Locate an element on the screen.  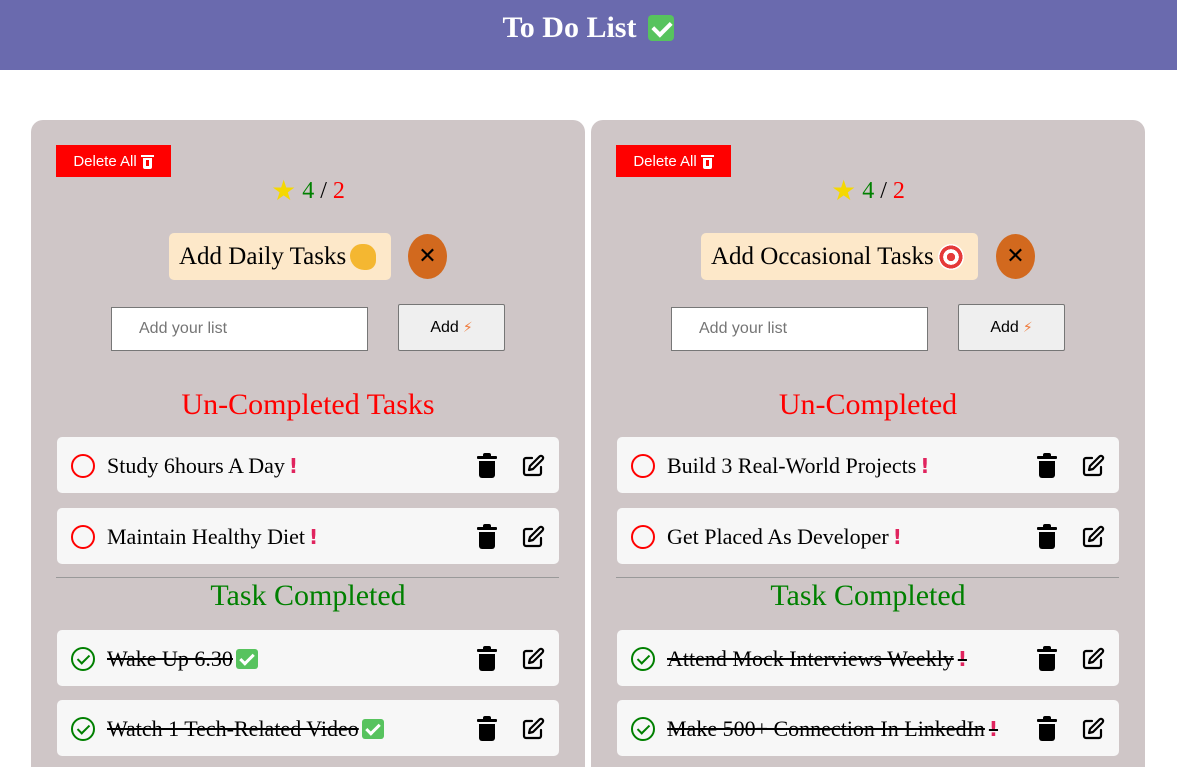
task-text-wrap: Build 3 Real-World Projects! is located at coordinates (798, 466).